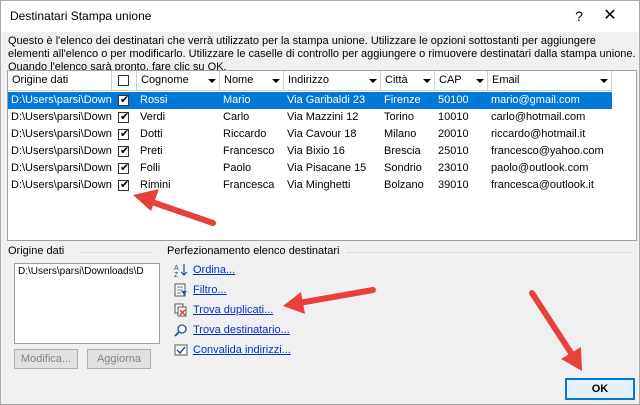 The height and width of the screenshot is (405, 640). What do you see at coordinates (119, 359) in the screenshot?
I see `refresh-button: Aggiorna` at bounding box center [119, 359].